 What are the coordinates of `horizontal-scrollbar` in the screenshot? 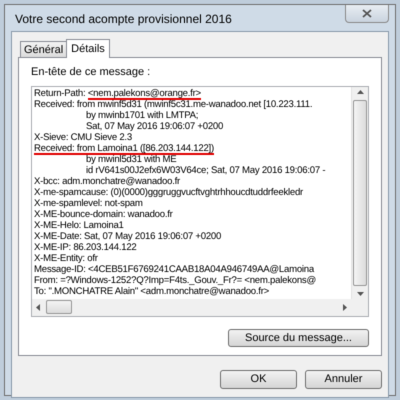 It's located at (191, 307).